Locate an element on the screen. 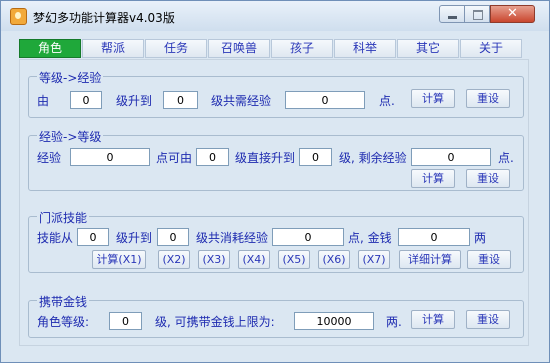  tab-child: 孩子 is located at coordinates (302, 48).